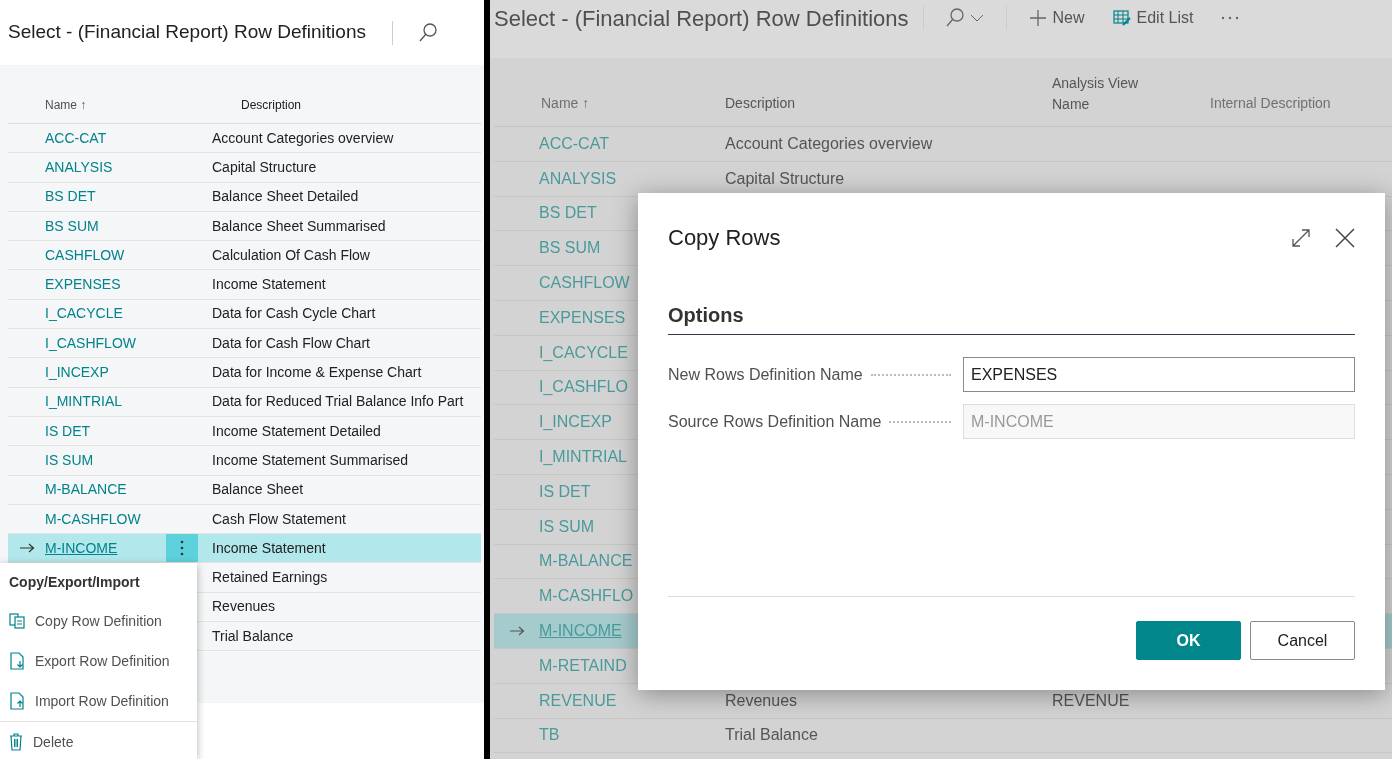 This screenshot has width=1392, height=759. I want to click on table-cell-text: Calculation Of Cash Flow, so click(290, 255).